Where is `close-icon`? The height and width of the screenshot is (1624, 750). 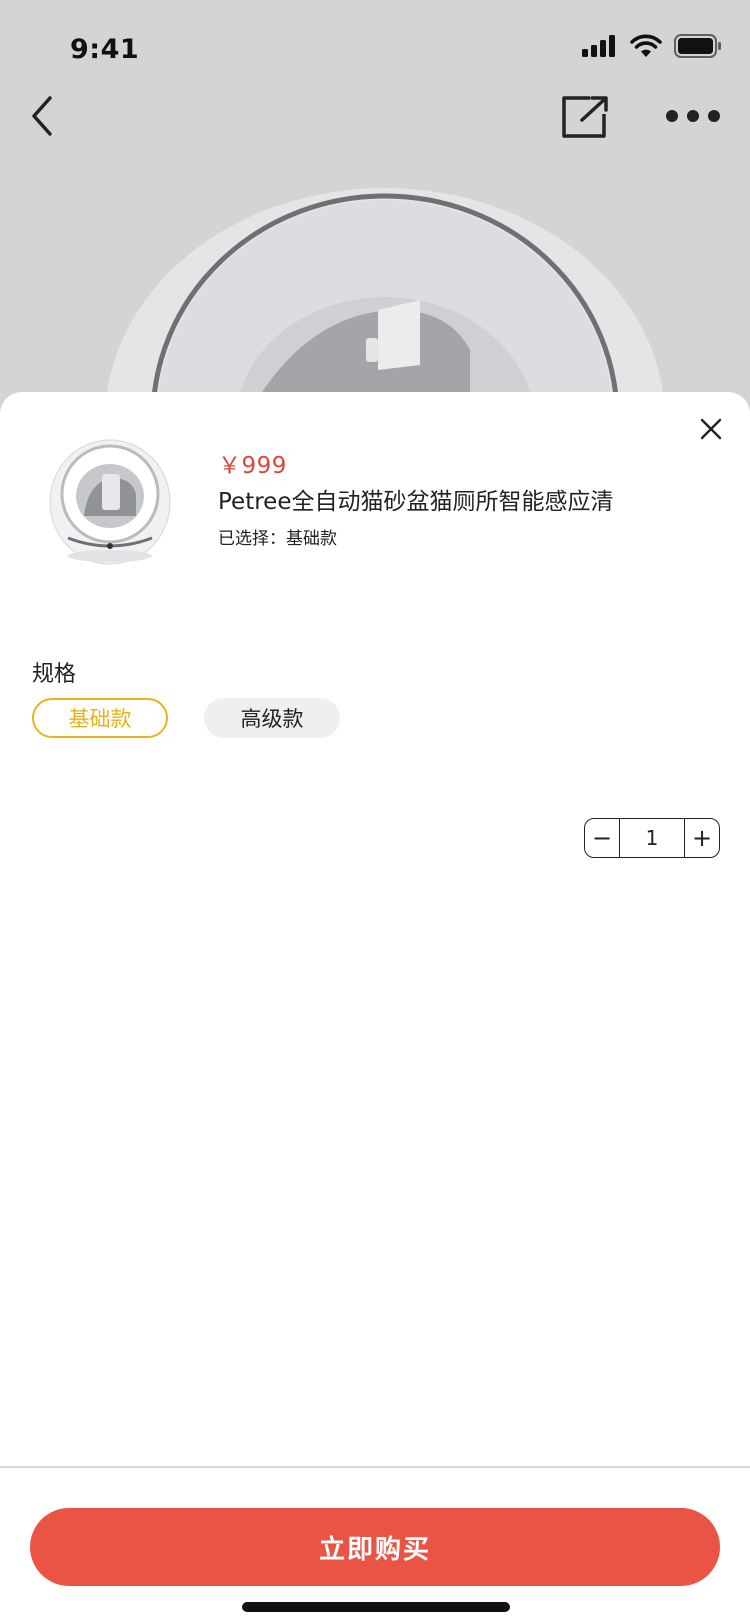 close-icon is located at coordinates (711, 429).